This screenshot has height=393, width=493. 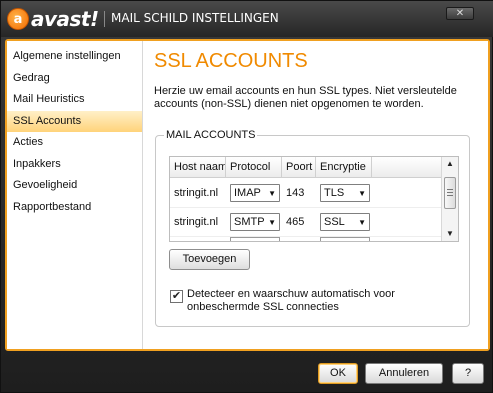 I want to click on column-header-host: Host naam, so click(x=198, y=167).